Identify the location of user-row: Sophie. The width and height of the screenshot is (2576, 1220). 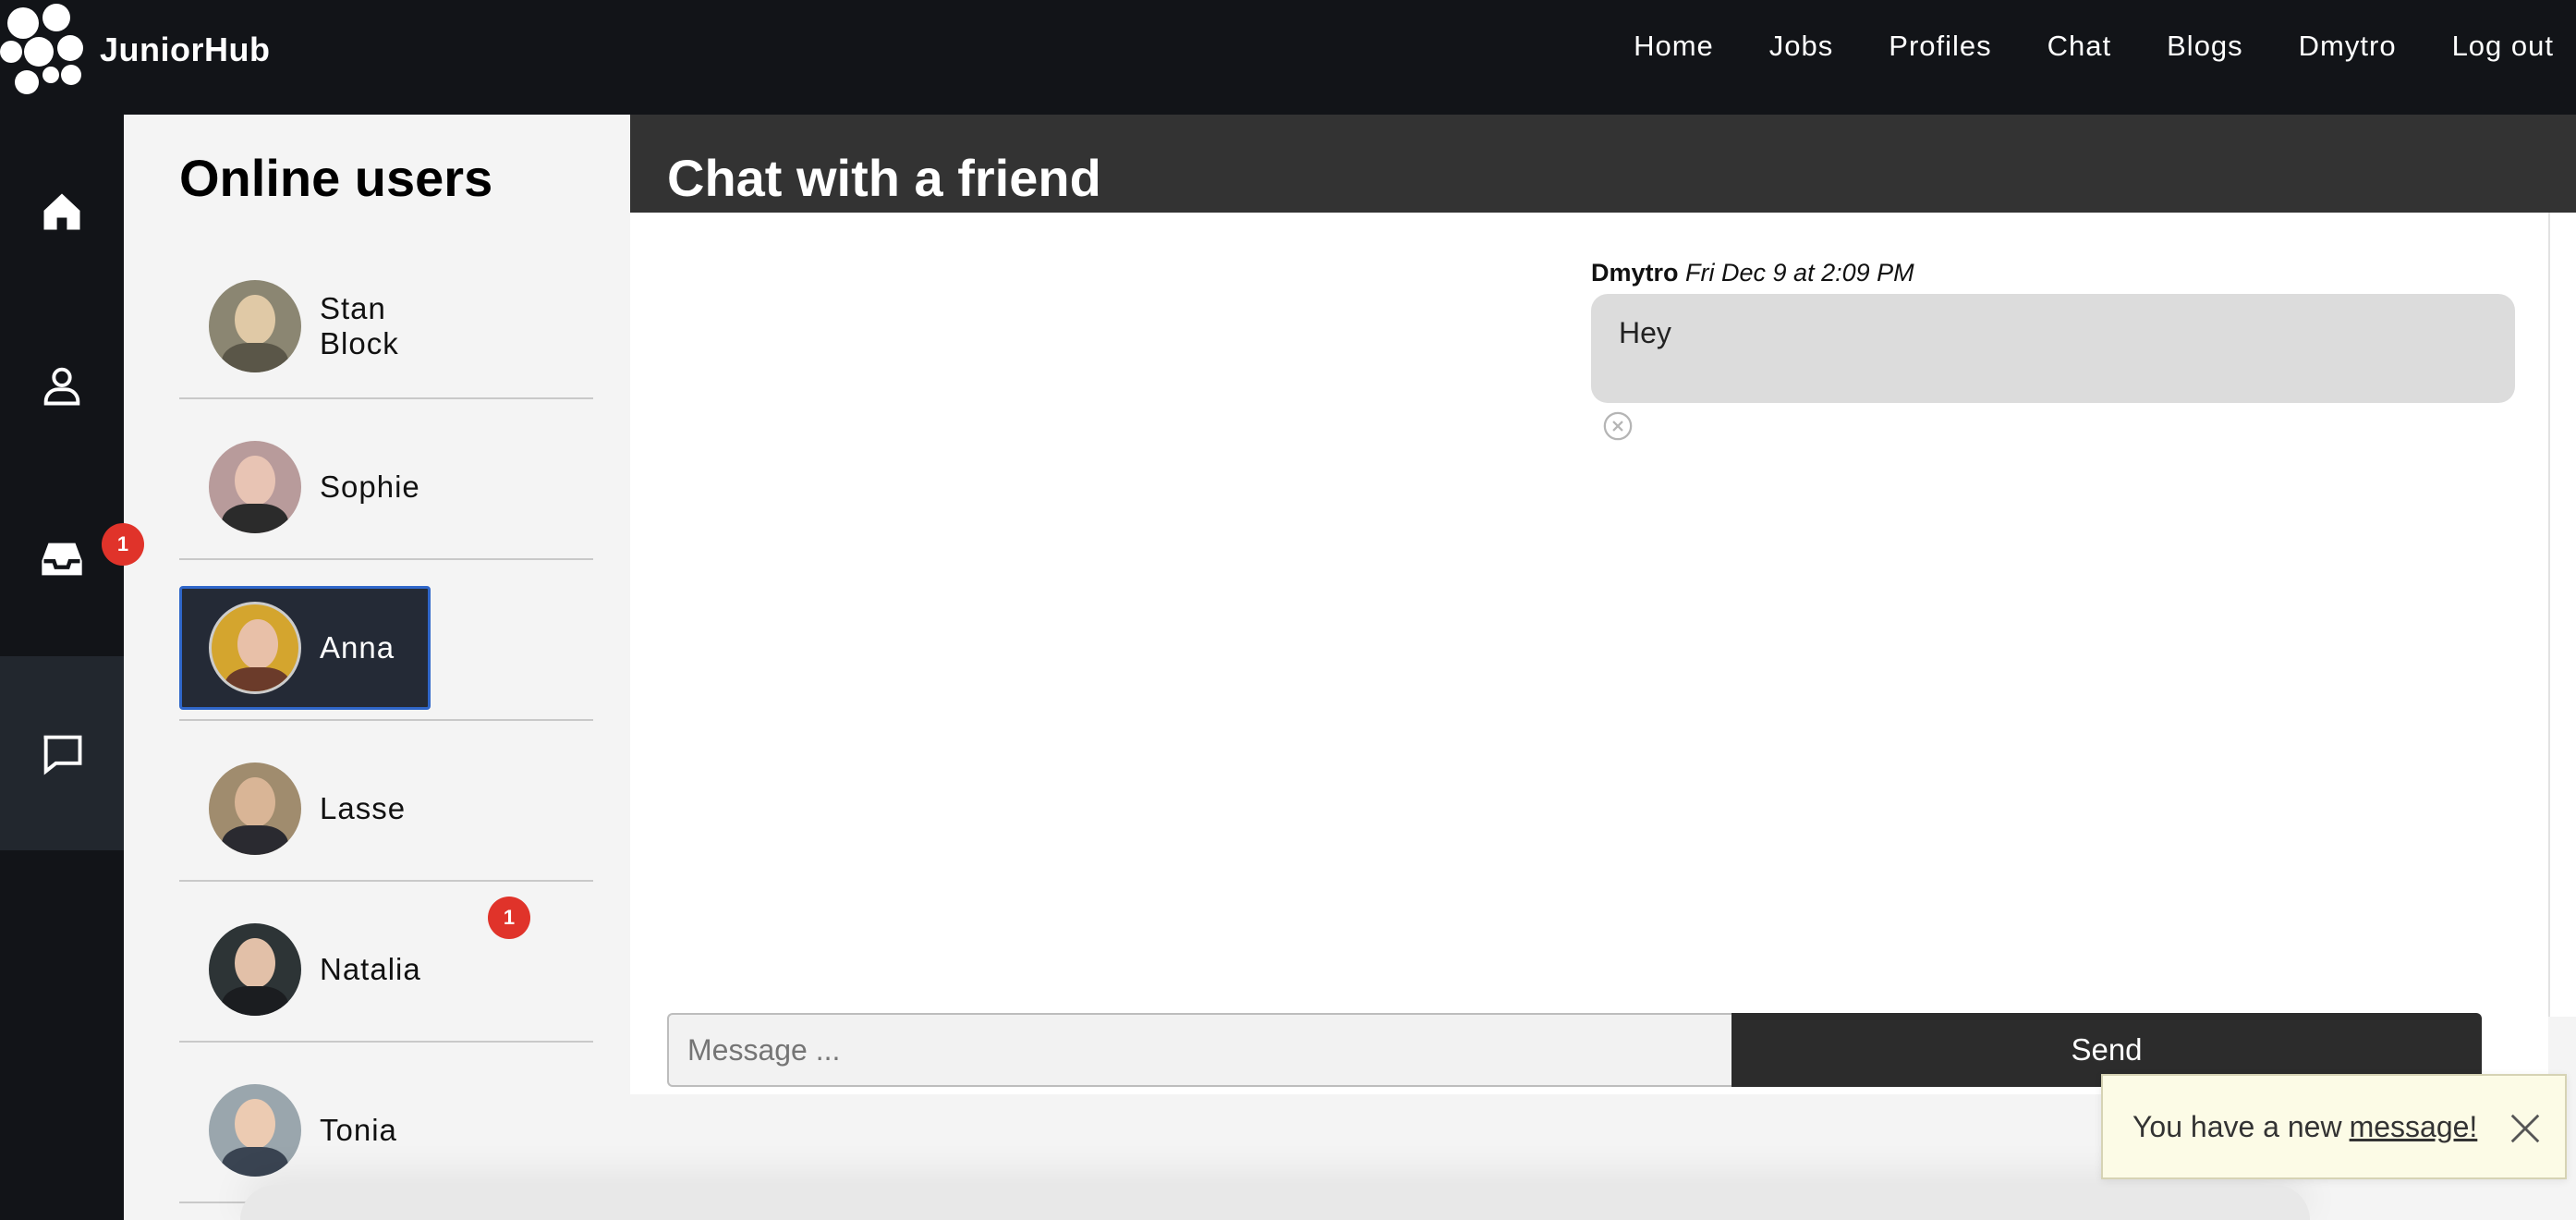
(386, 479).